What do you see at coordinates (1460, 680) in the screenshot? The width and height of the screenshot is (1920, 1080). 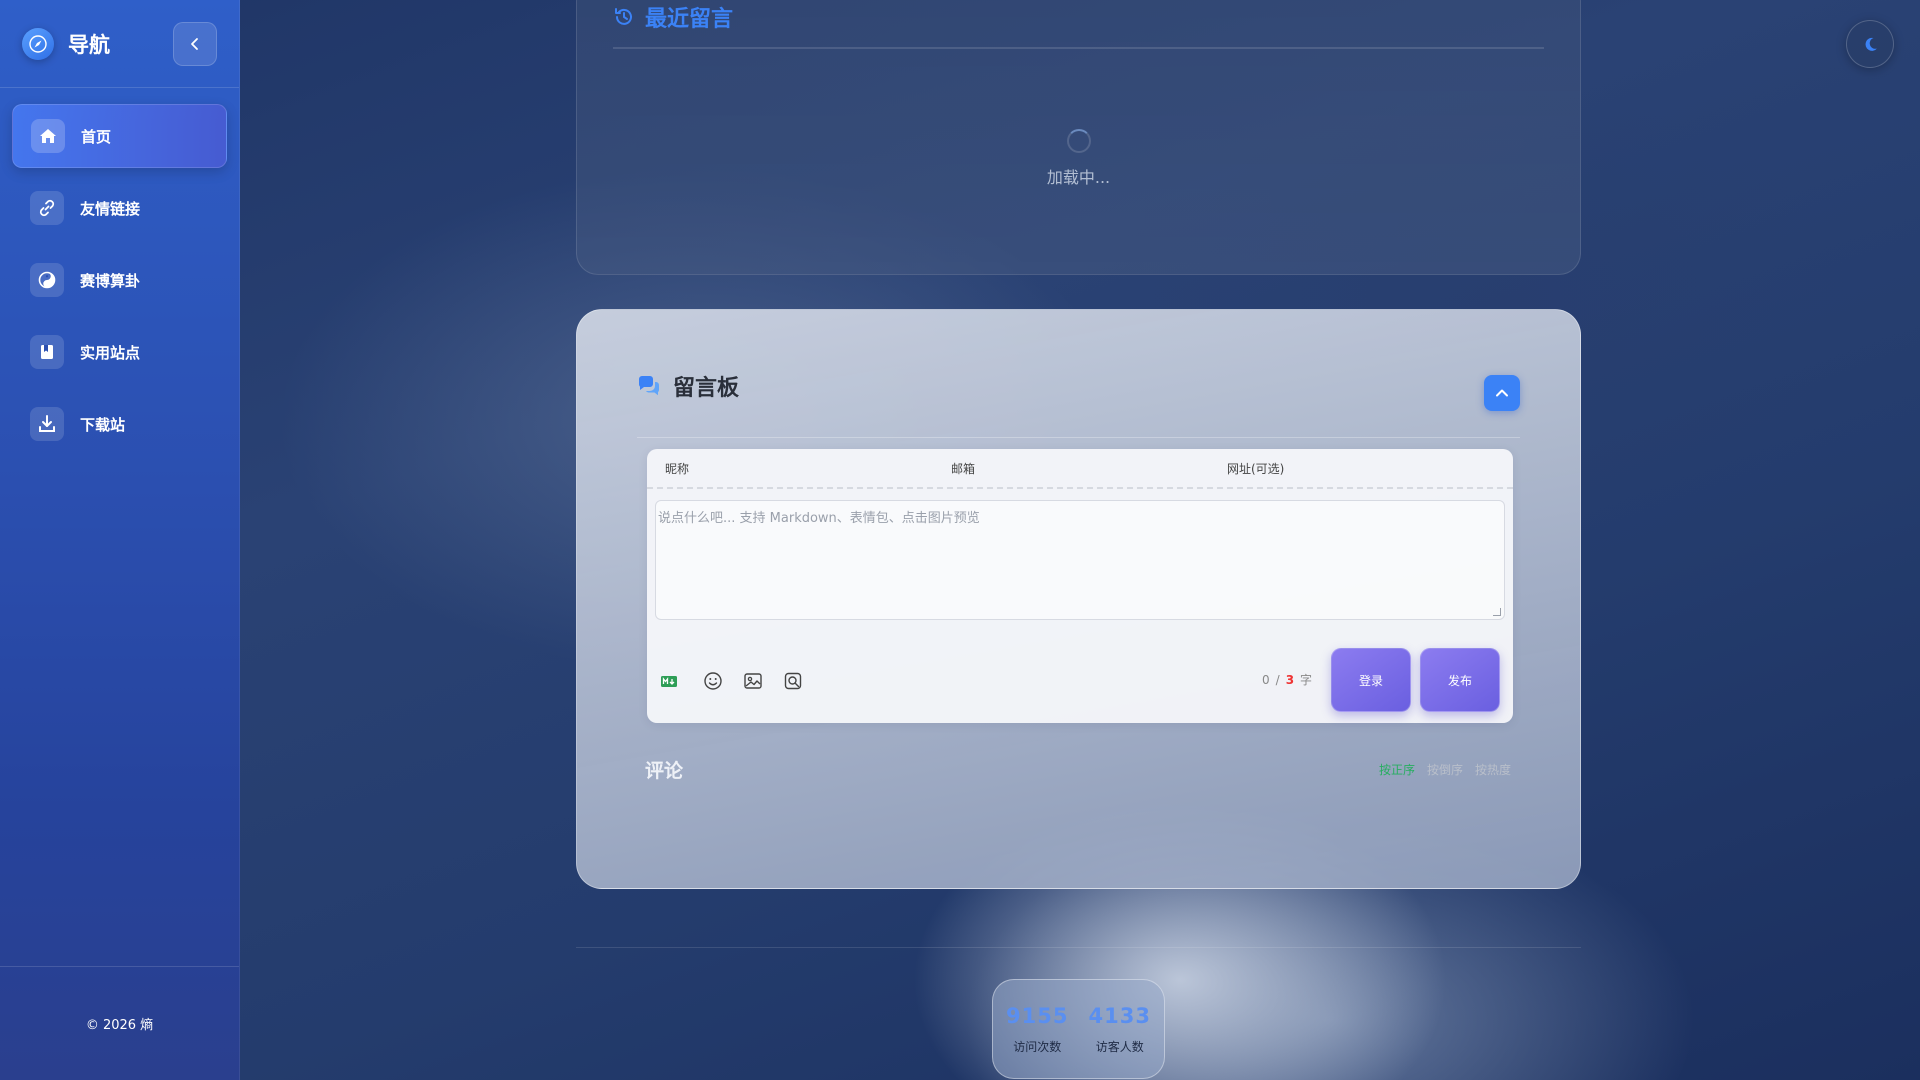 I see `publish-button: 发布` at bounding box center [1460, 680].